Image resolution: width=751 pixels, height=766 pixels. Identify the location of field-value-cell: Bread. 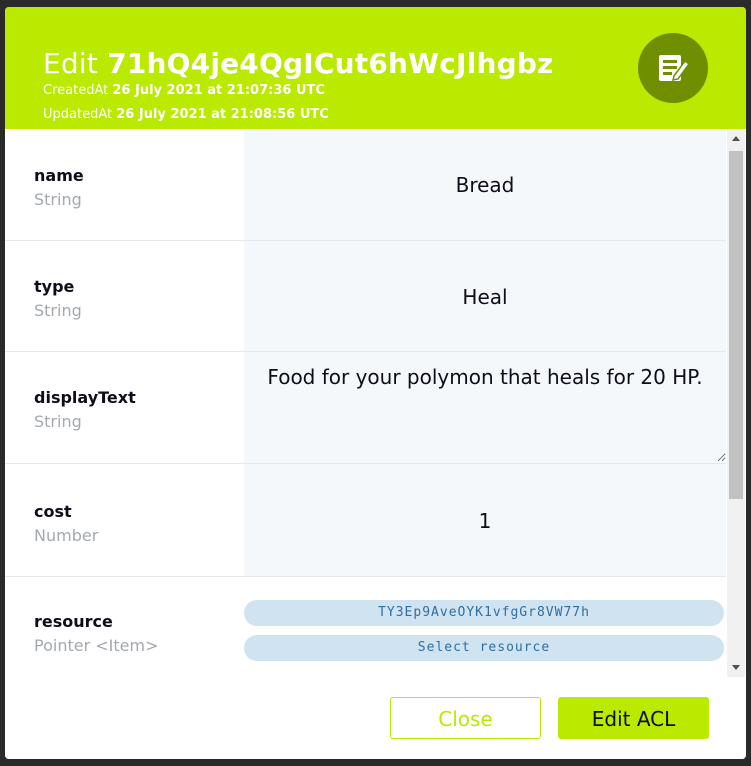
(485, 184).